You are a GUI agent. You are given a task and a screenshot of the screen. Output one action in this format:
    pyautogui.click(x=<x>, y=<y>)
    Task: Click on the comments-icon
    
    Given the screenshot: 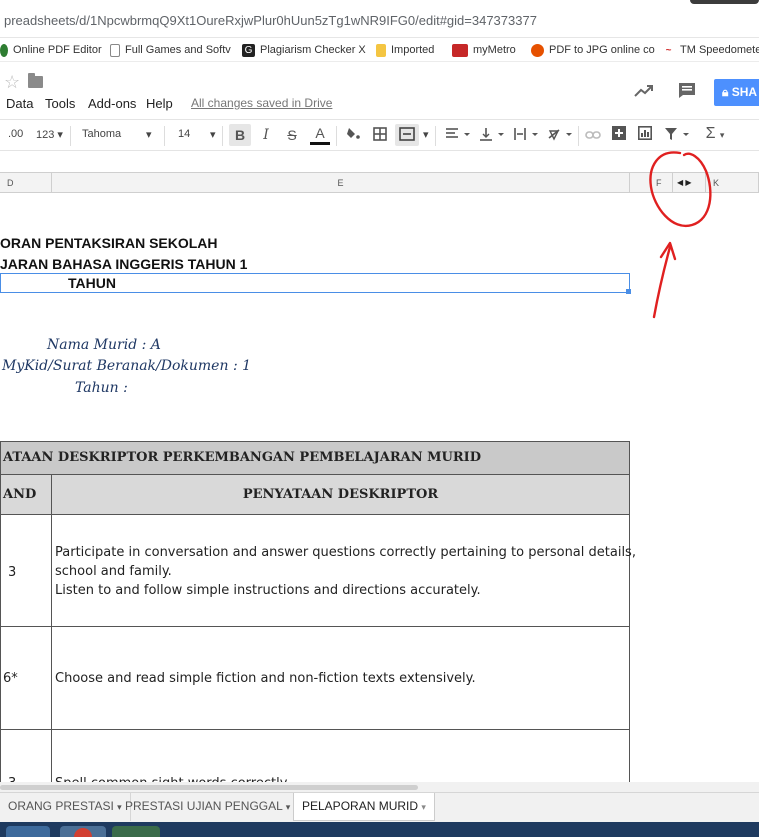 What is the action you would take?
    pyautogui.click(x=687, y=93)
    